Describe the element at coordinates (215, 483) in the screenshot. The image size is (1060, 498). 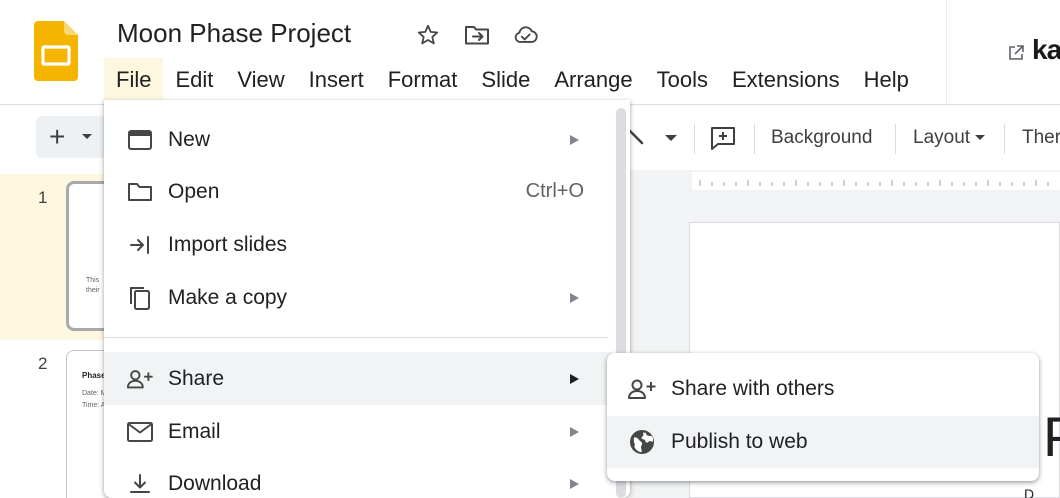
I see `menu-item-label: Download` at that location.